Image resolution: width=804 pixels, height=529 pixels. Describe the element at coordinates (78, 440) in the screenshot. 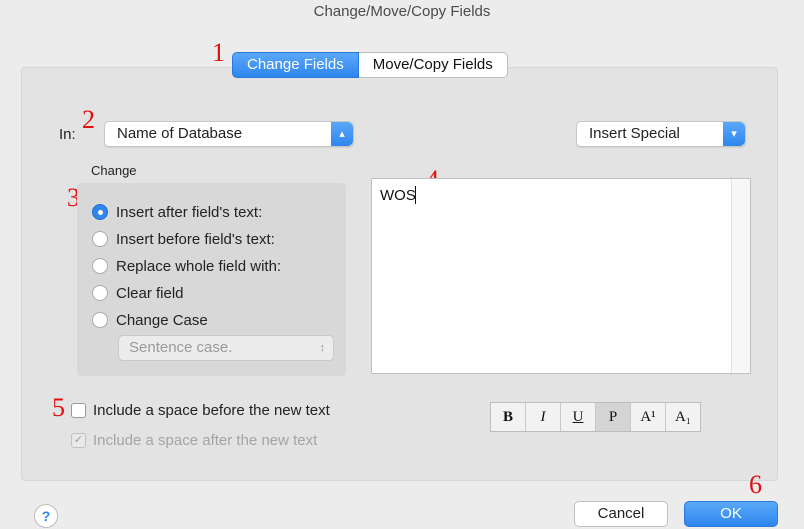

I see `space-after-checkbox: ✓` at that location.